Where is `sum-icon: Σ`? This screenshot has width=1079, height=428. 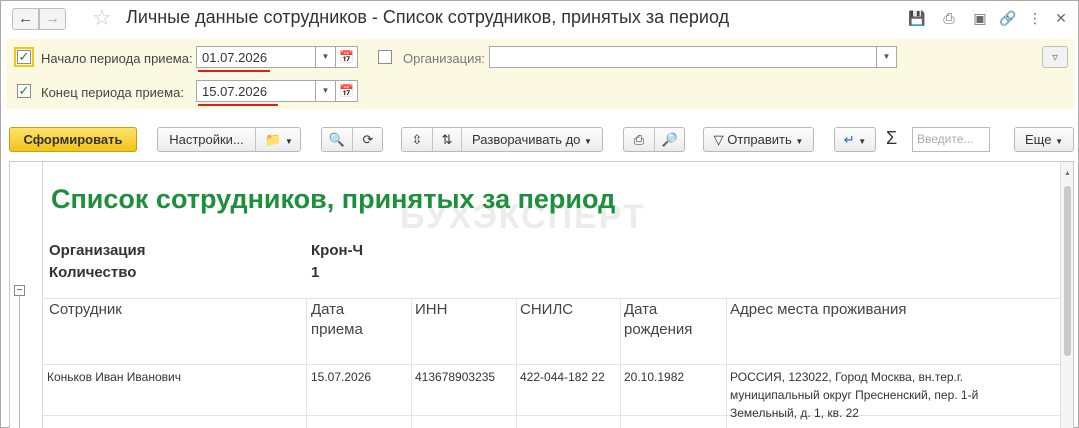
sum-icon: Σ is located at coordinates (891, 138).